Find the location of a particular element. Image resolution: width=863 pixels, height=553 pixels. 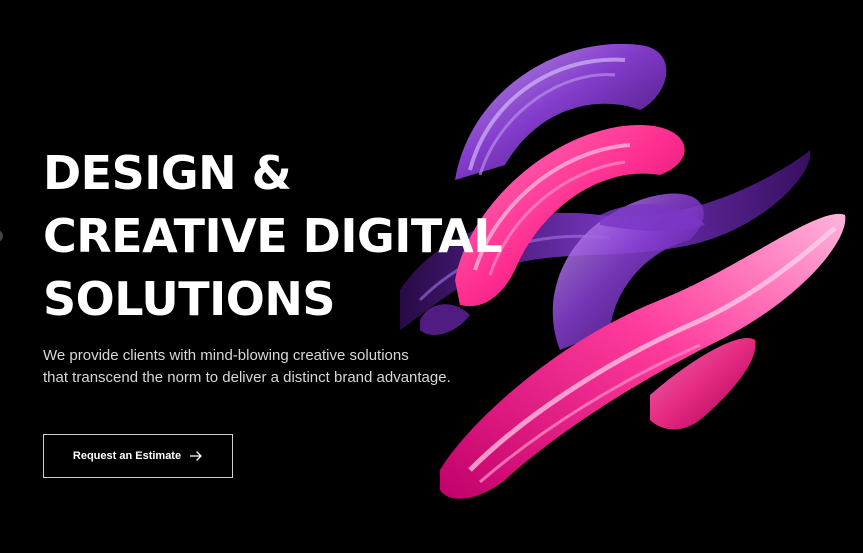

arrow-right-icon is located at coordinates (196, 456).